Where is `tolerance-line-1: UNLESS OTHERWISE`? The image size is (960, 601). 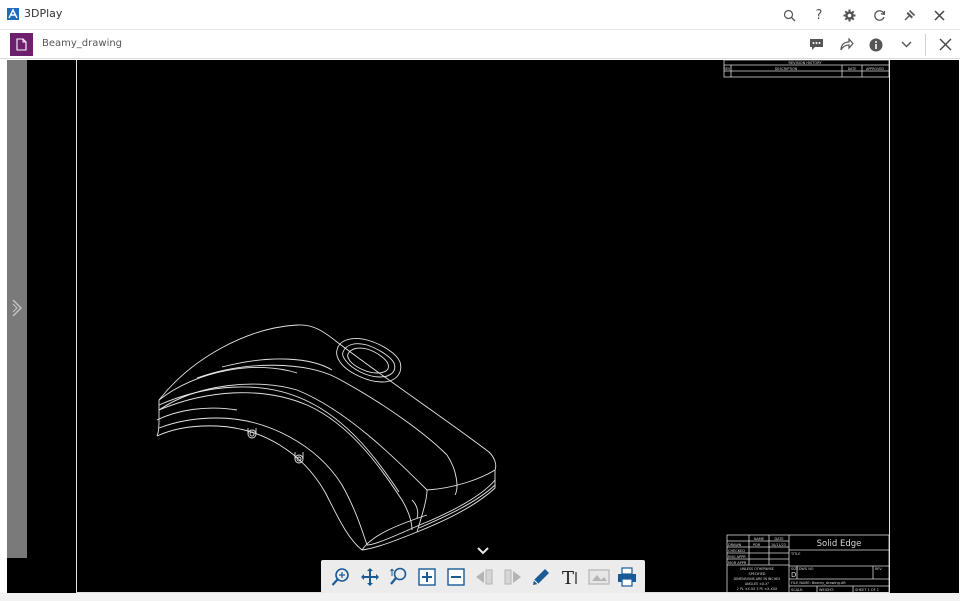
tolerance-line-1: UNLESS OTHERWISE is located at coordinates (757, 569).